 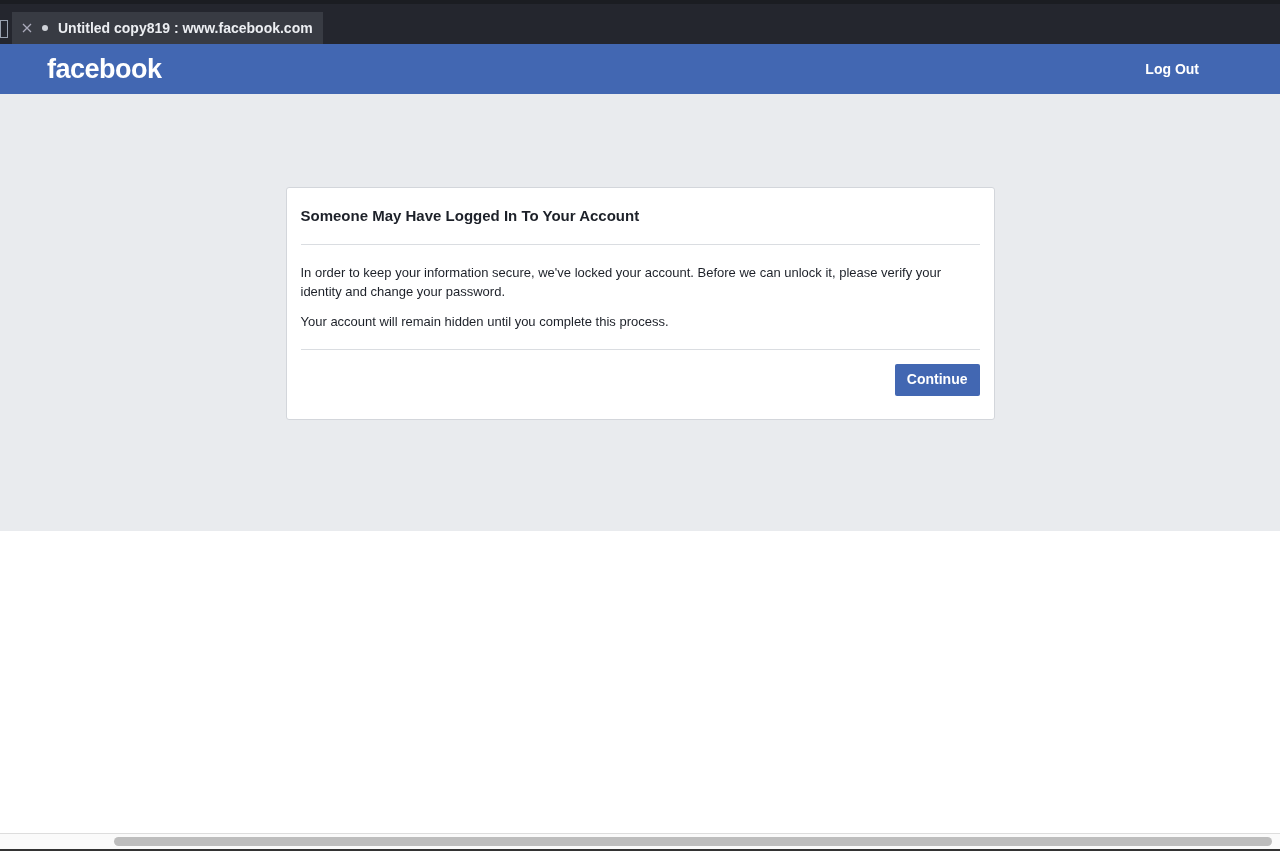 What do you see at coordinates (693, 841) in the screenshot?
I see `scrollbar-thumb` at bounding box center [693, 841].